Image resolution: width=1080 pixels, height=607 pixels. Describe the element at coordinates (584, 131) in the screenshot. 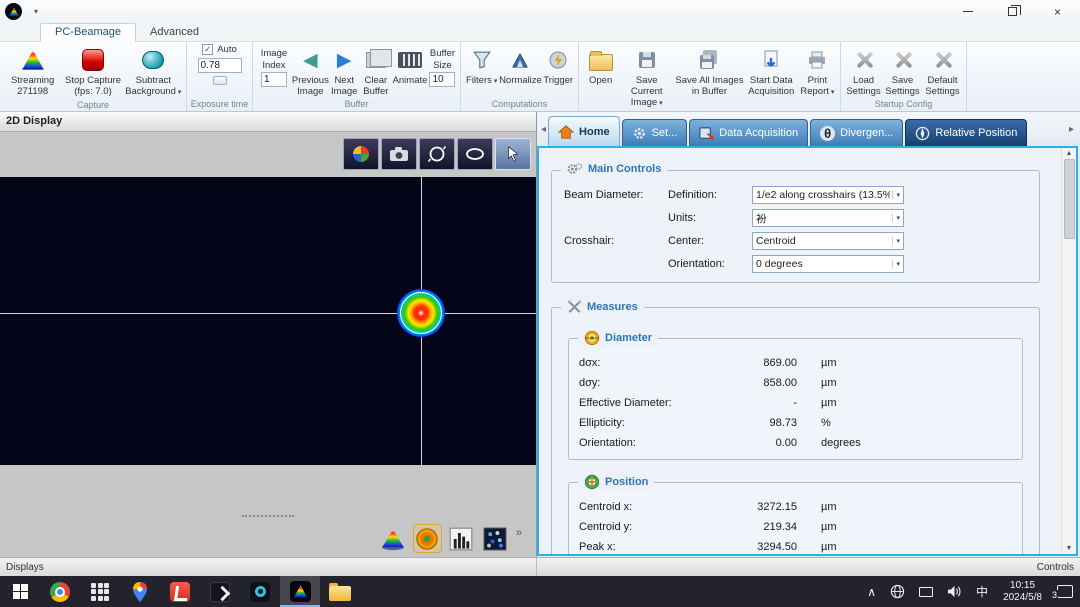

I see `tab-home: Home` at that location.